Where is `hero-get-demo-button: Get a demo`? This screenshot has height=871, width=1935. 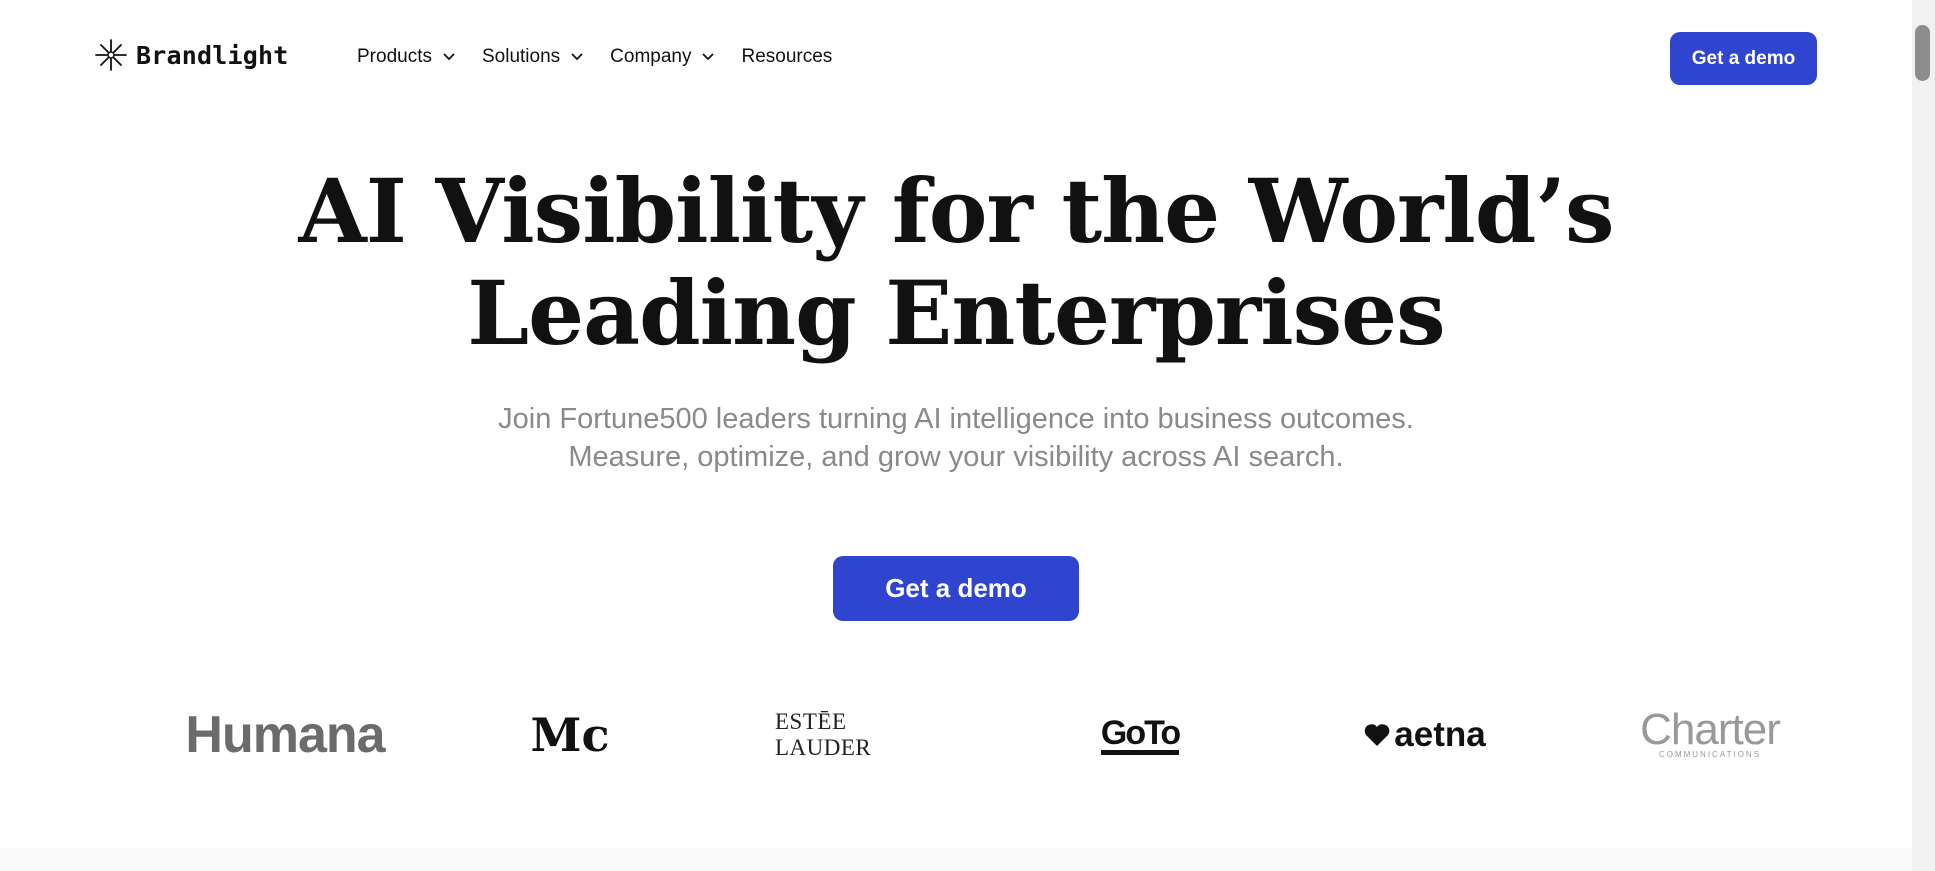 hero-get-demo-button: Get a demo is located at coordinates (956, 588).